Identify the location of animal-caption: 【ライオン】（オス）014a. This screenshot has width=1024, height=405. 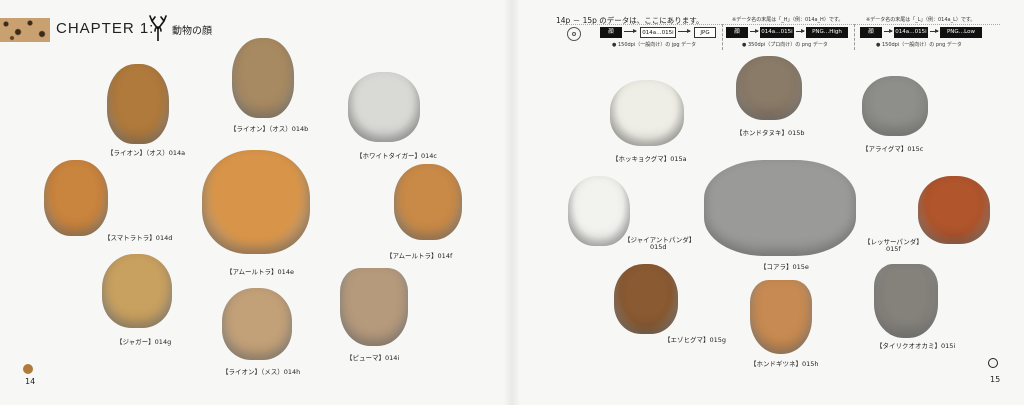
(146, 153).